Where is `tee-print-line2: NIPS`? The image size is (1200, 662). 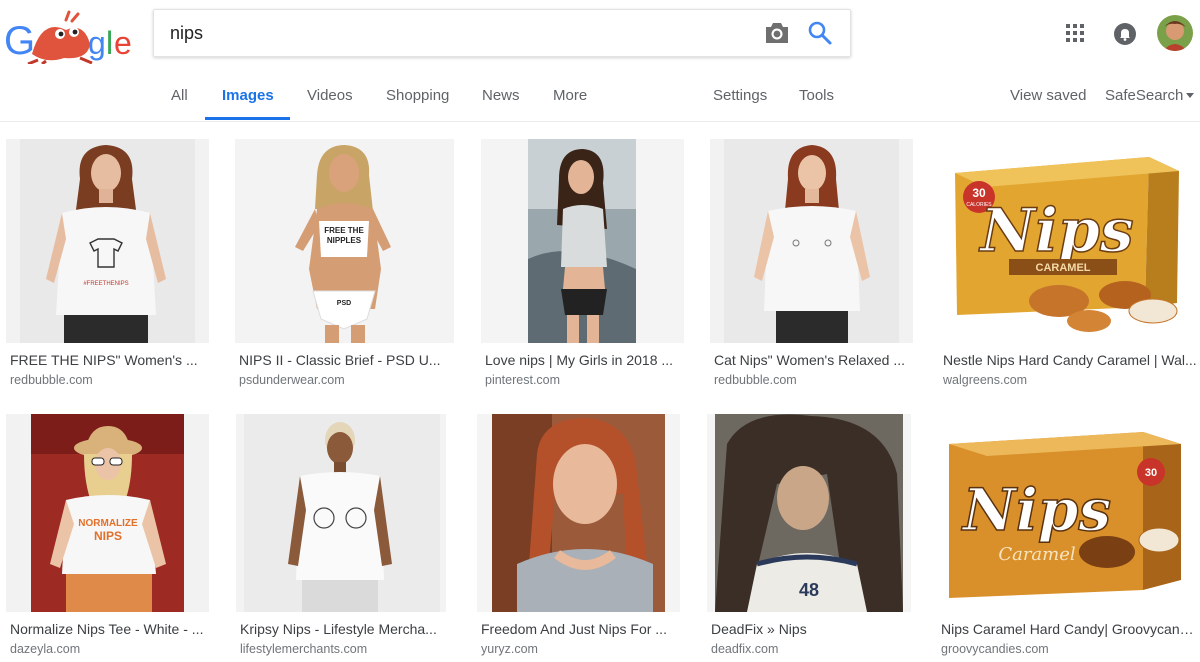 tee-print-line2: NIPS is located at coordinates (108, 536).